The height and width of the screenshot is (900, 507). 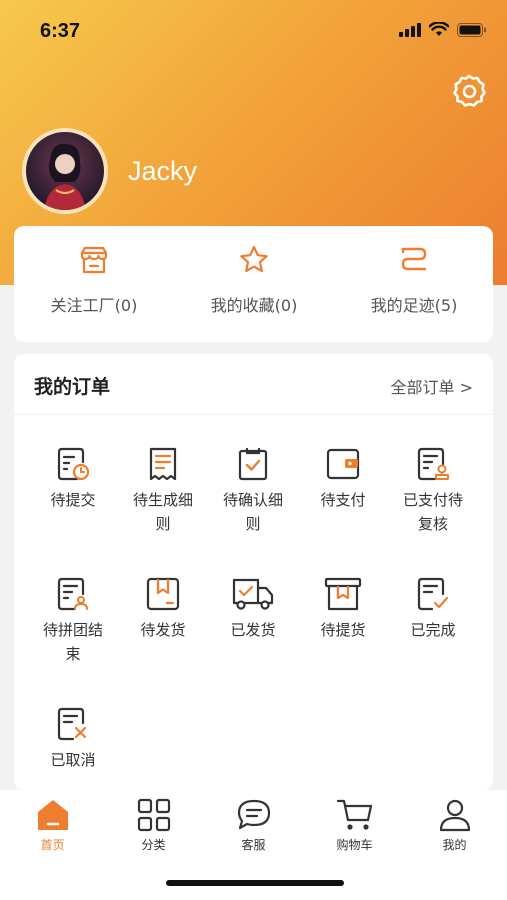 What do you see at coordinates (153, 815) in the screenshot?
I see `grid-icon` at bounding box center [153, 815].